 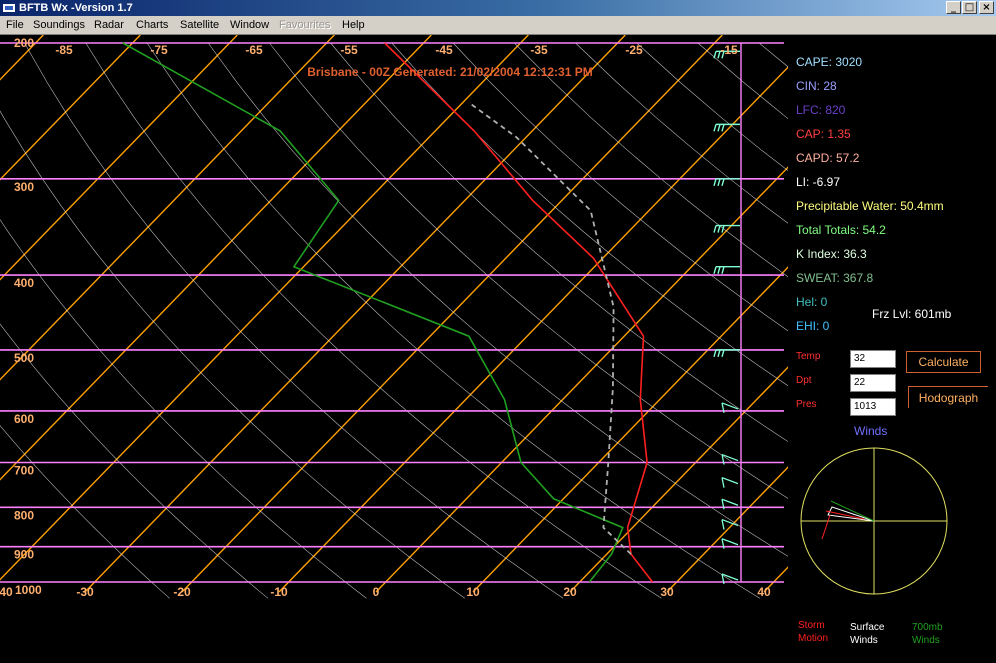 I want to click on top-temperature-label: -75, so click(x=159, y=50).